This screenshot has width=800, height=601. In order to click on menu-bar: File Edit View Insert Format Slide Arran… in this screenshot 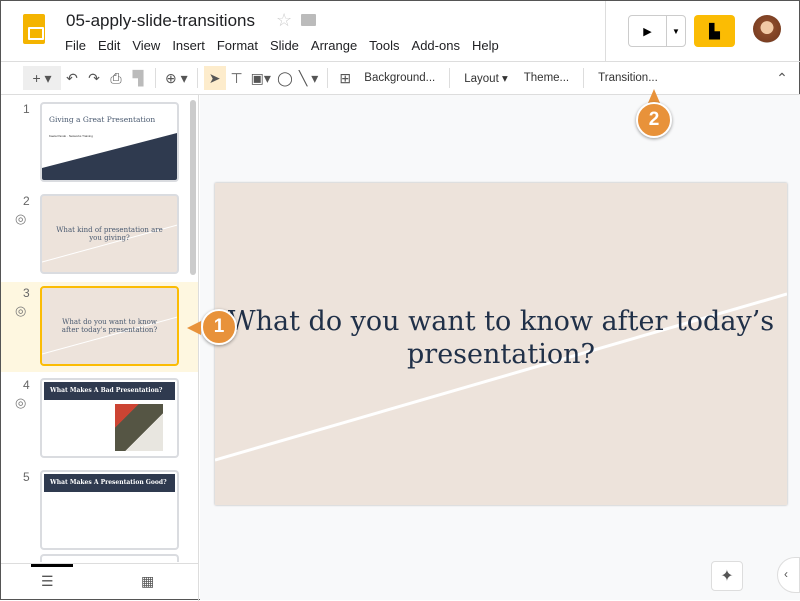, I will do `click(282, 45)`.